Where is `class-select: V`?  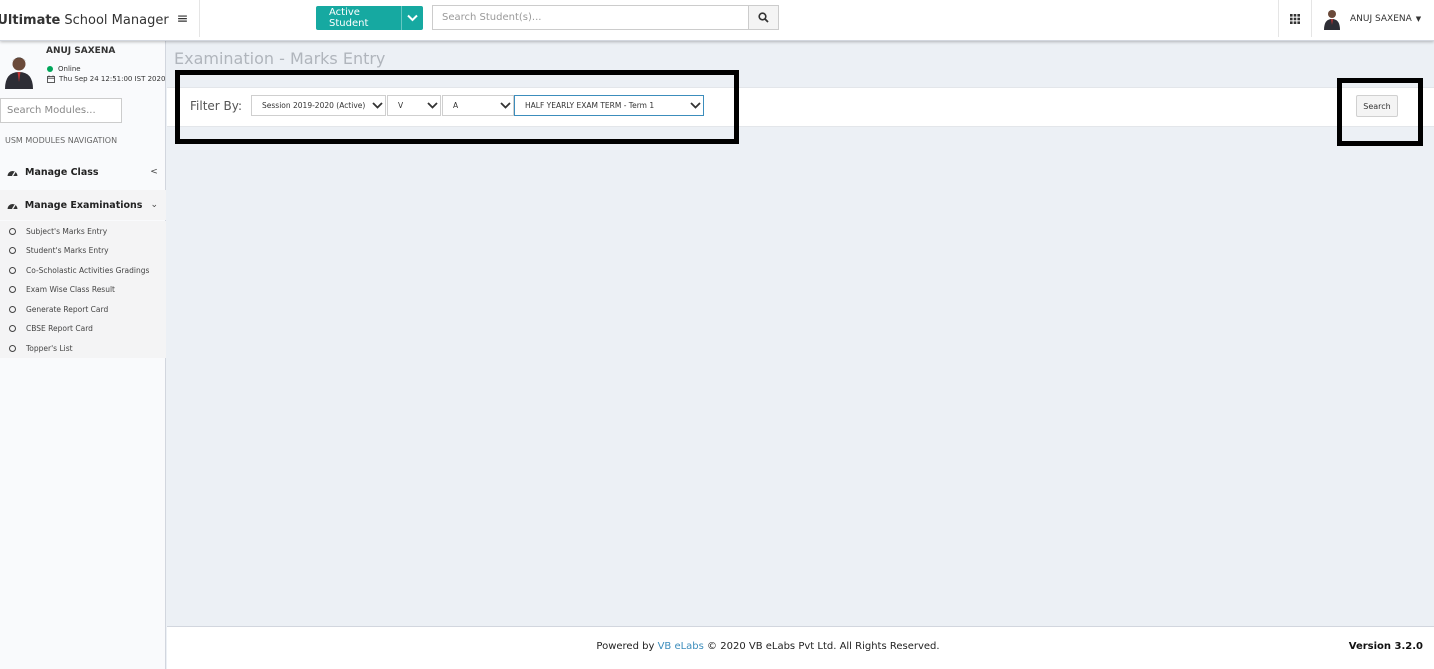 class-select: V is located at coordinates (414, 105).